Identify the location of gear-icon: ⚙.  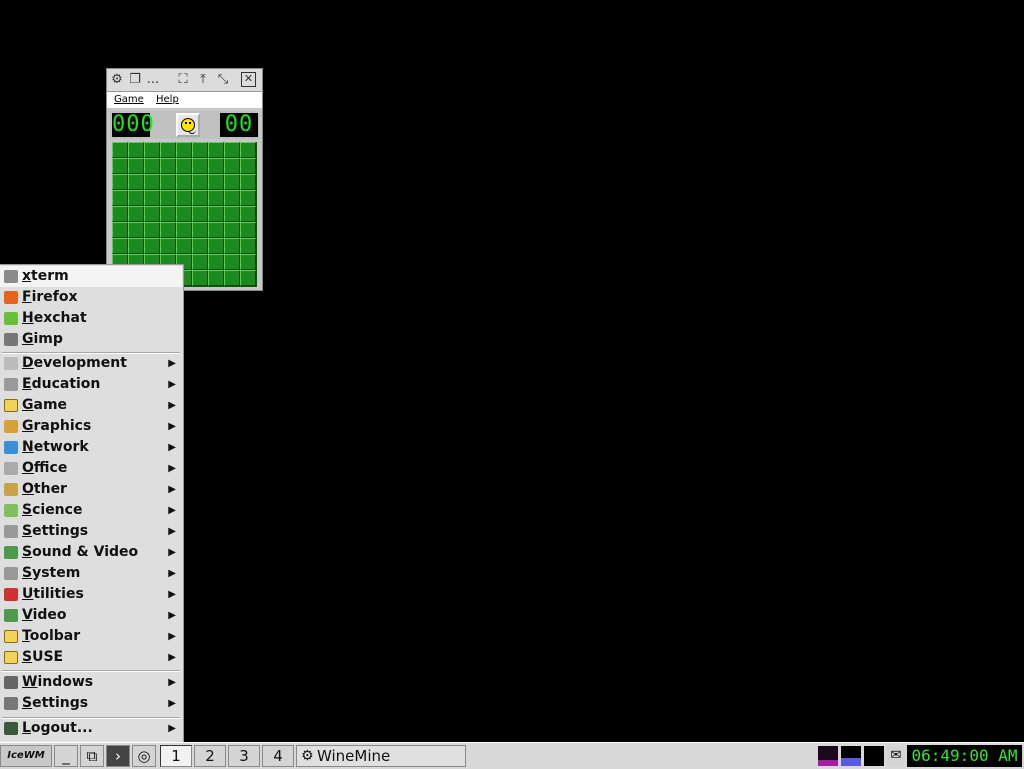
(117, 80).